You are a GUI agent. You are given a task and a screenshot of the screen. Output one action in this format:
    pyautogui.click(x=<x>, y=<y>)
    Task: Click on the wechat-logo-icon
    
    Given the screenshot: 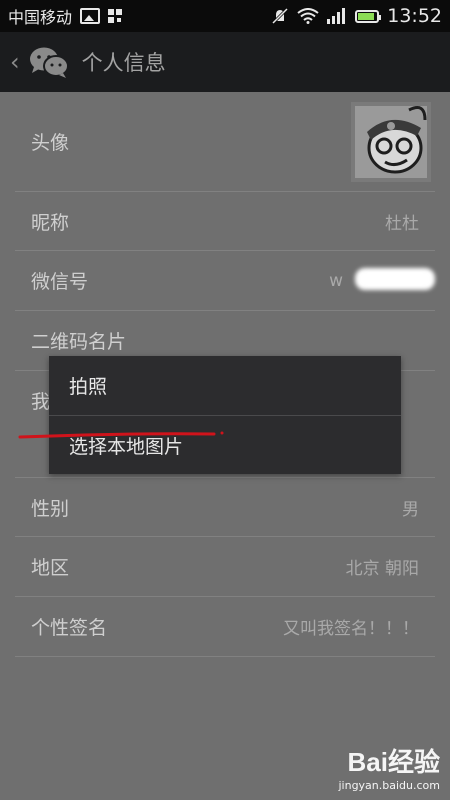 What is the action you would take?
    pyautogui.click(x=49, y=62)
    